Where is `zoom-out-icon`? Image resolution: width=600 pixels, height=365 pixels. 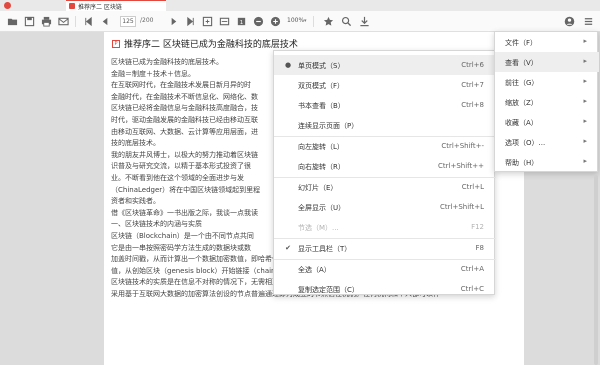
zoom-out-icon is located at coordinates (258, 21).